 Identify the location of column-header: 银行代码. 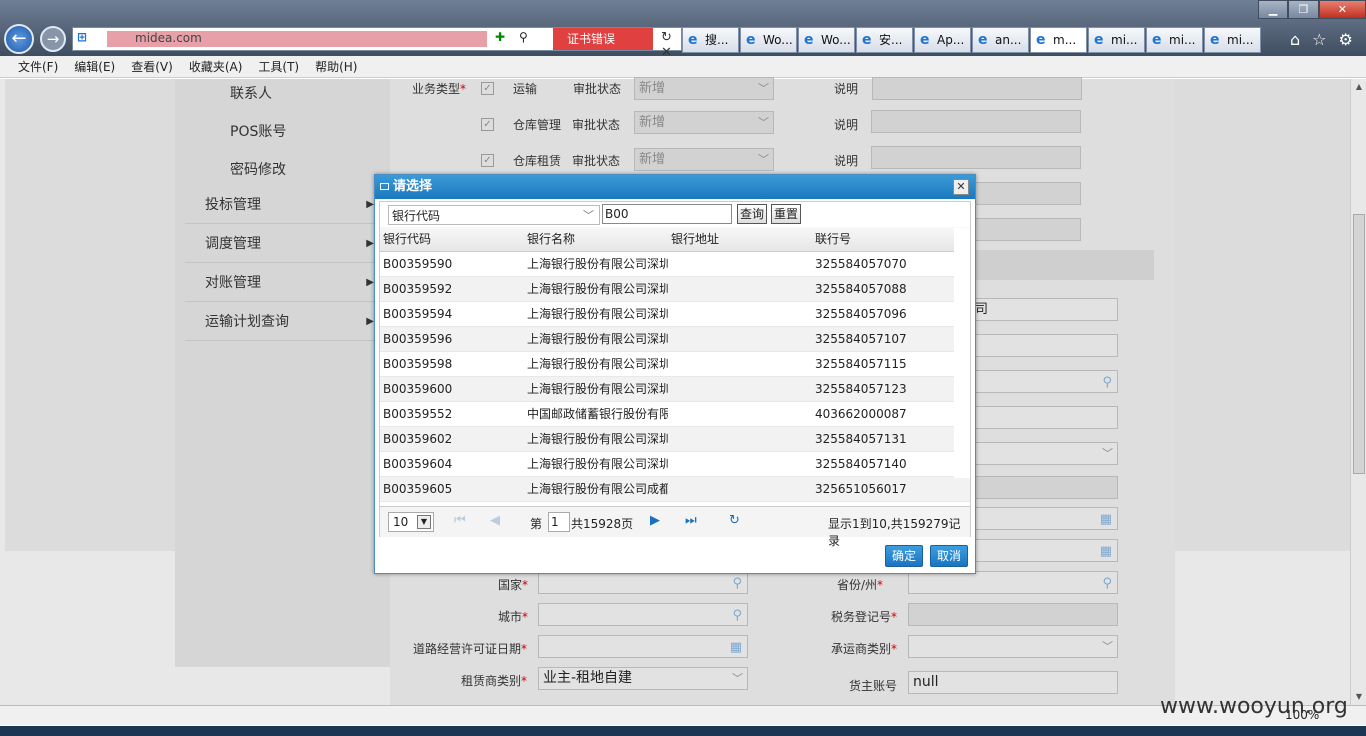
(452, 239).